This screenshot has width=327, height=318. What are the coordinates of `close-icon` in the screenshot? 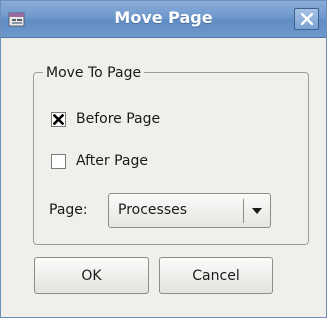 It's located at (307, 19).